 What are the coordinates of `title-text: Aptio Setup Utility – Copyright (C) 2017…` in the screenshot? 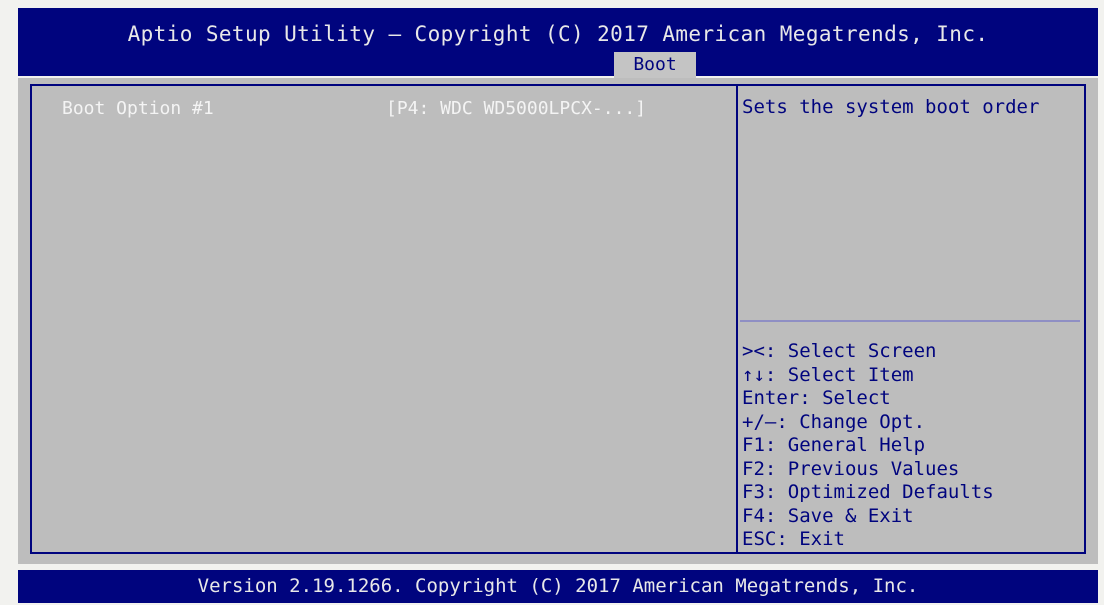 It's located at (558, 34).